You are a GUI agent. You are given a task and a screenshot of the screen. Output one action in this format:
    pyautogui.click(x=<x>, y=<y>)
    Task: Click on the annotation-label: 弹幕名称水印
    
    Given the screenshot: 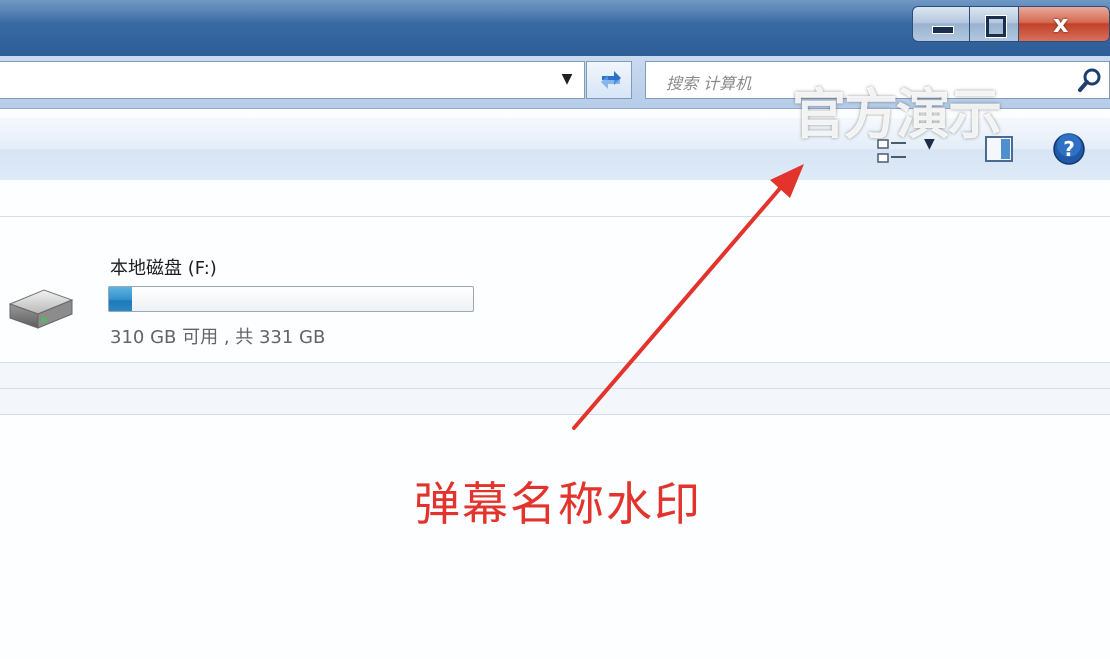 What is the action you would take?
    pyautogui.click(x=558, y=504)
    